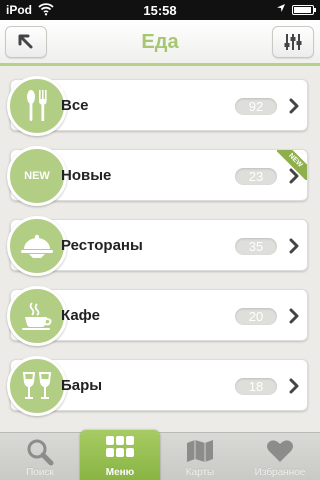 The width and height of the screenshot is (320, 480). I want to click on tab-menu: Меню, so click(120, 455).